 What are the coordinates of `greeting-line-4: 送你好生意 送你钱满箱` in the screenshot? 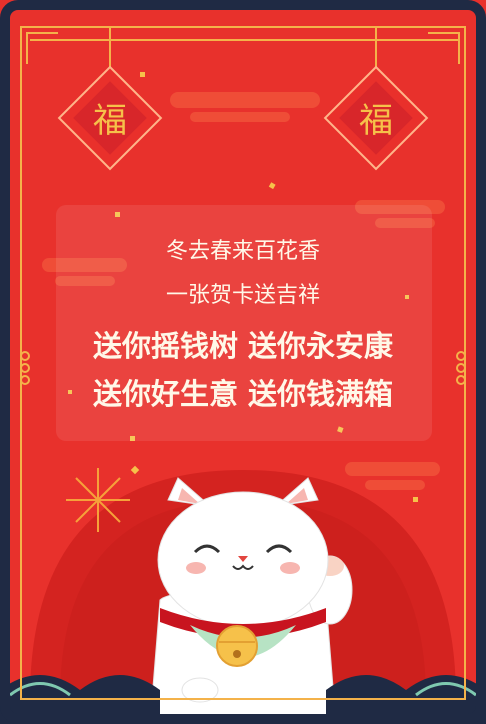 It's located at (243, 394).